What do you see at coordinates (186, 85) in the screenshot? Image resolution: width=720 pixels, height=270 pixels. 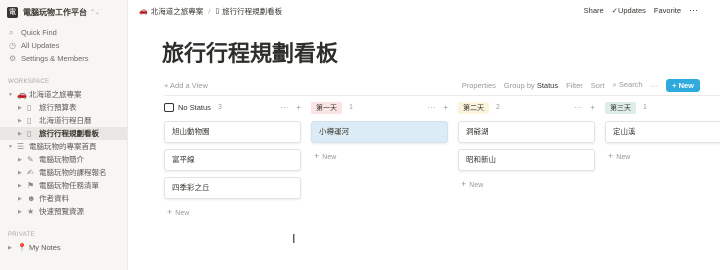 I see `add-view-button: + Add a View` at bounding box center [186, 85].